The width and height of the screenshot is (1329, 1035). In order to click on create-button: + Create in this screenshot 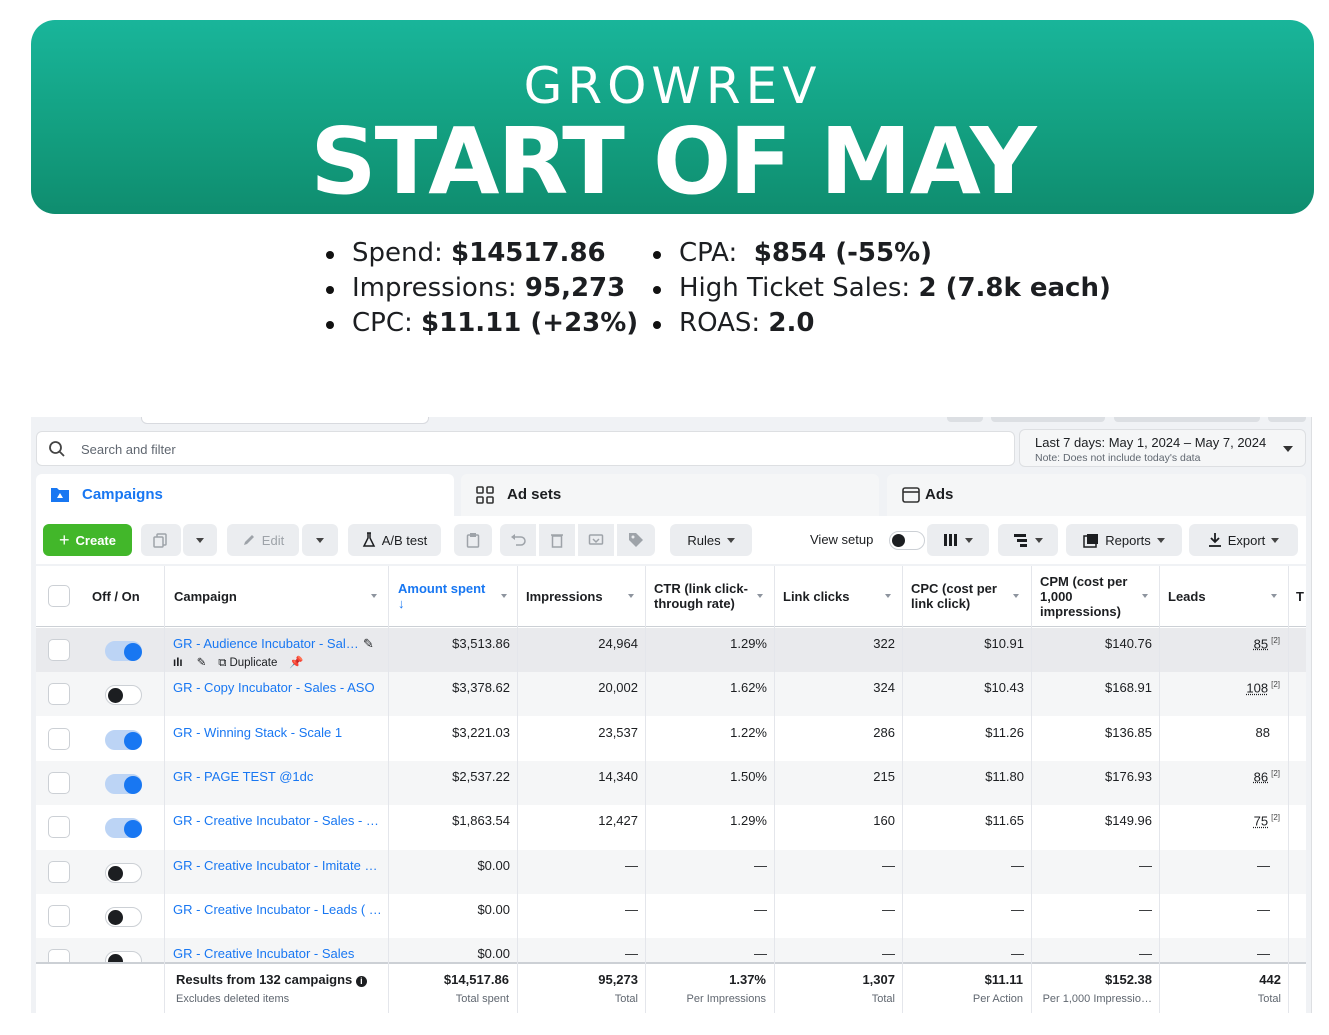, I will do `click(87, 540)`.